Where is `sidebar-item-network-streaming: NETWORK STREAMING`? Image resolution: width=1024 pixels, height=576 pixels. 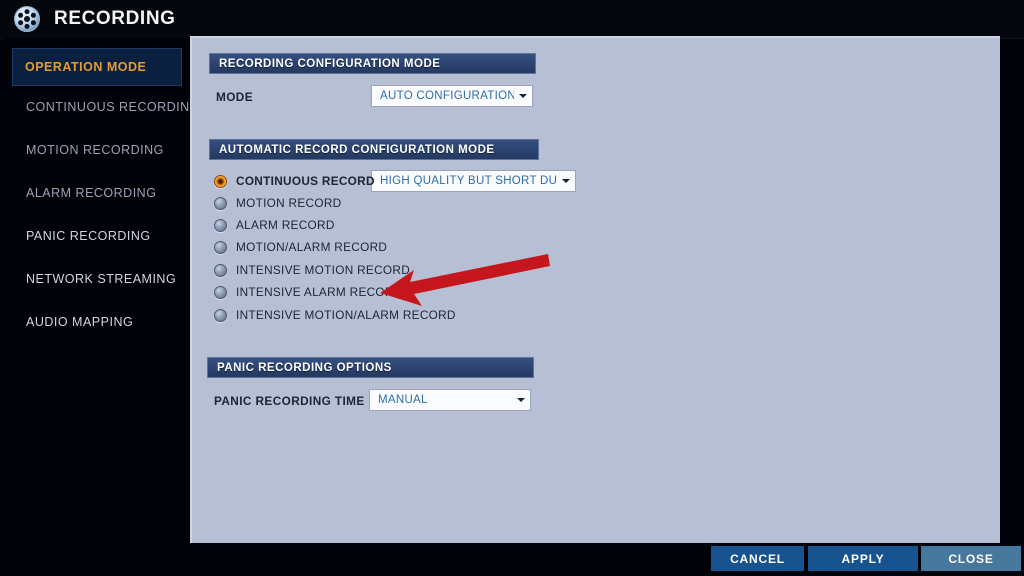
sidebar-item-network-streaming: NETWORK STREAMING is located at coordinates (97, 279).